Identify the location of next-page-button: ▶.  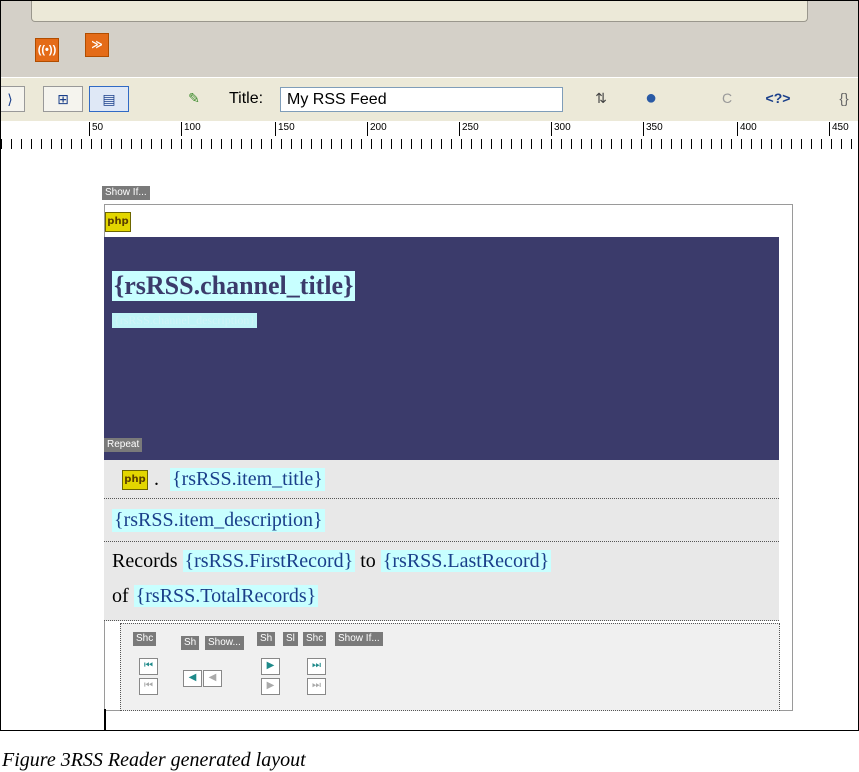
(270, 666).